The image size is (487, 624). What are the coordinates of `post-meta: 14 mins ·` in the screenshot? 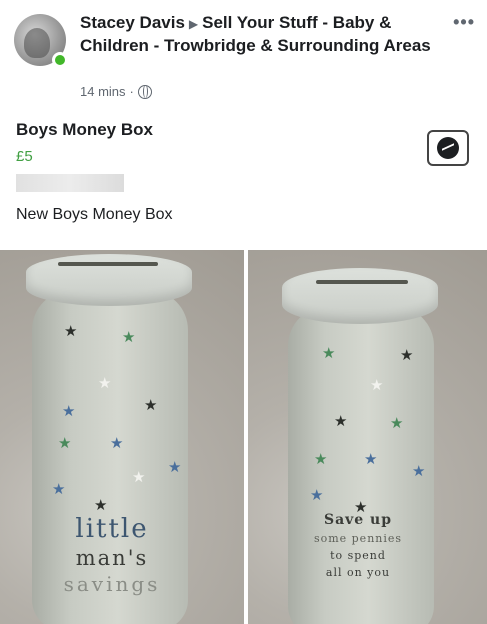 It's located at (116, 91).